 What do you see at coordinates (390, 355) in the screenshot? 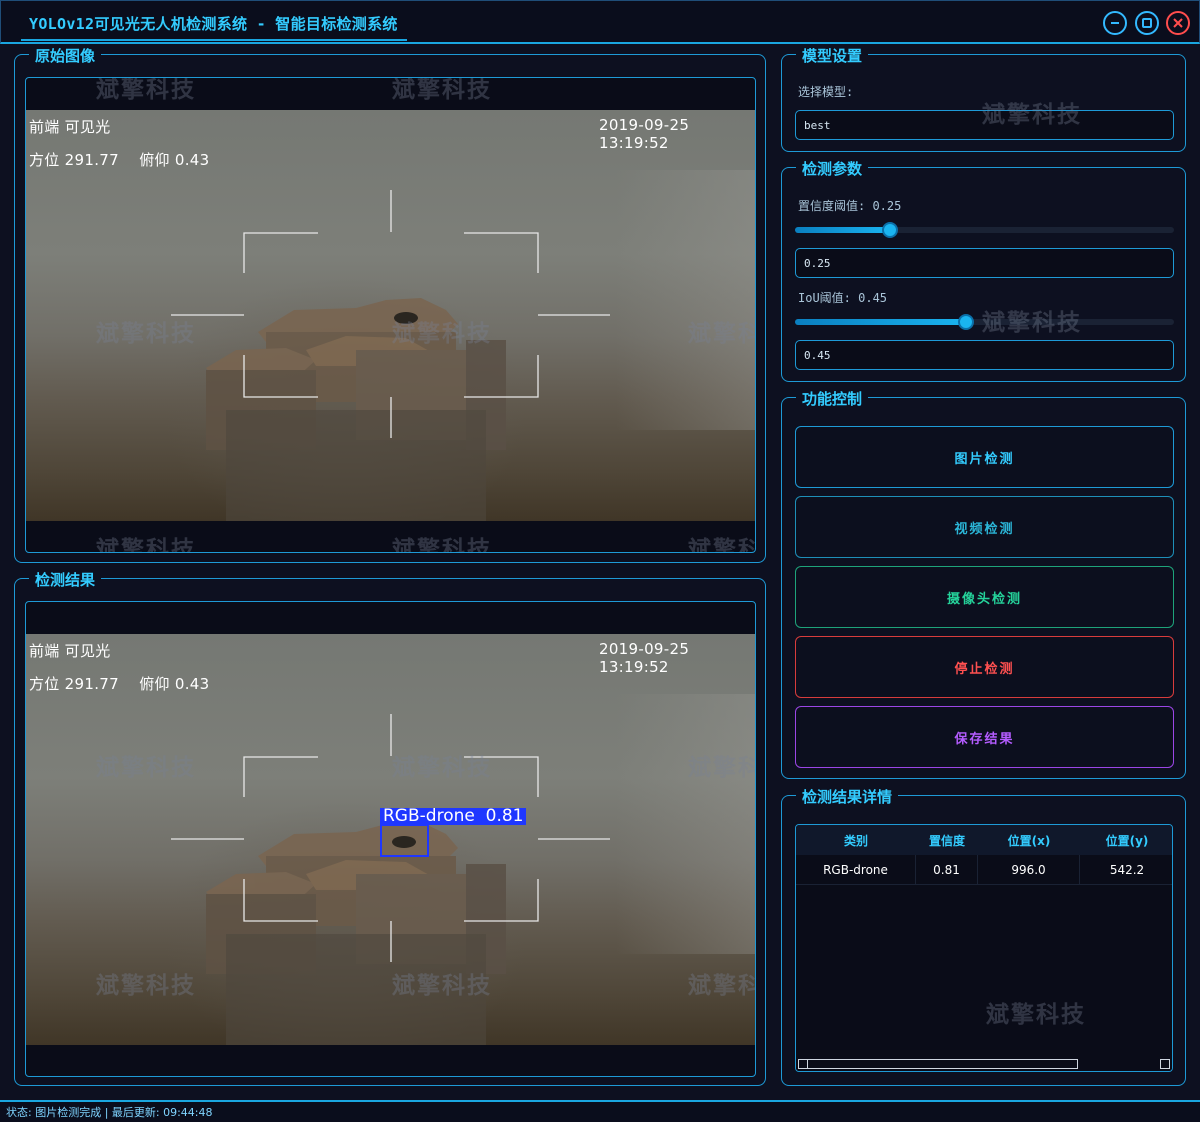
I see `building-scene` at bounding box center [390, 355].